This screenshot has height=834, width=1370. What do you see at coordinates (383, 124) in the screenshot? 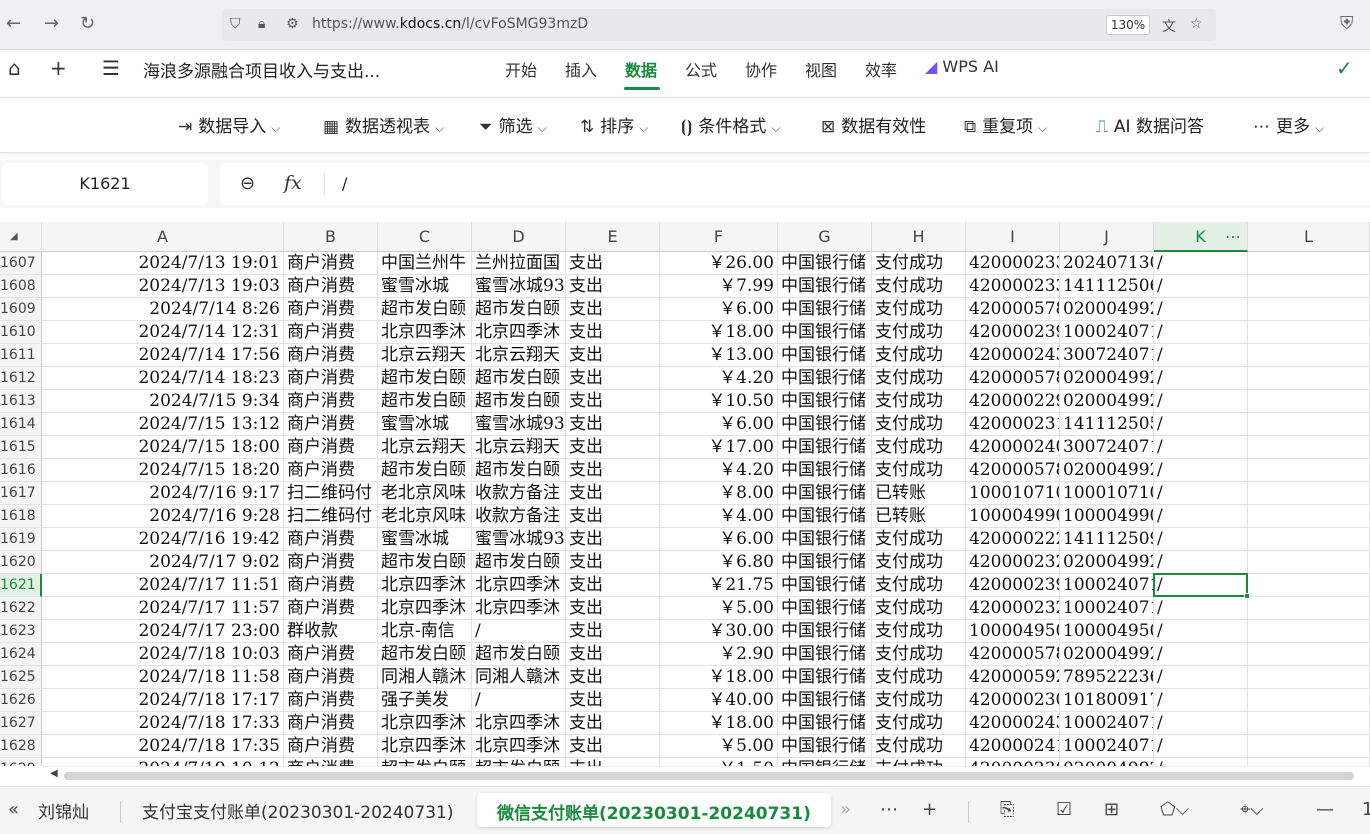
I see `pivot-table-button: ▦ 数据透视表 ⌵` at bounding box center [383, 124].